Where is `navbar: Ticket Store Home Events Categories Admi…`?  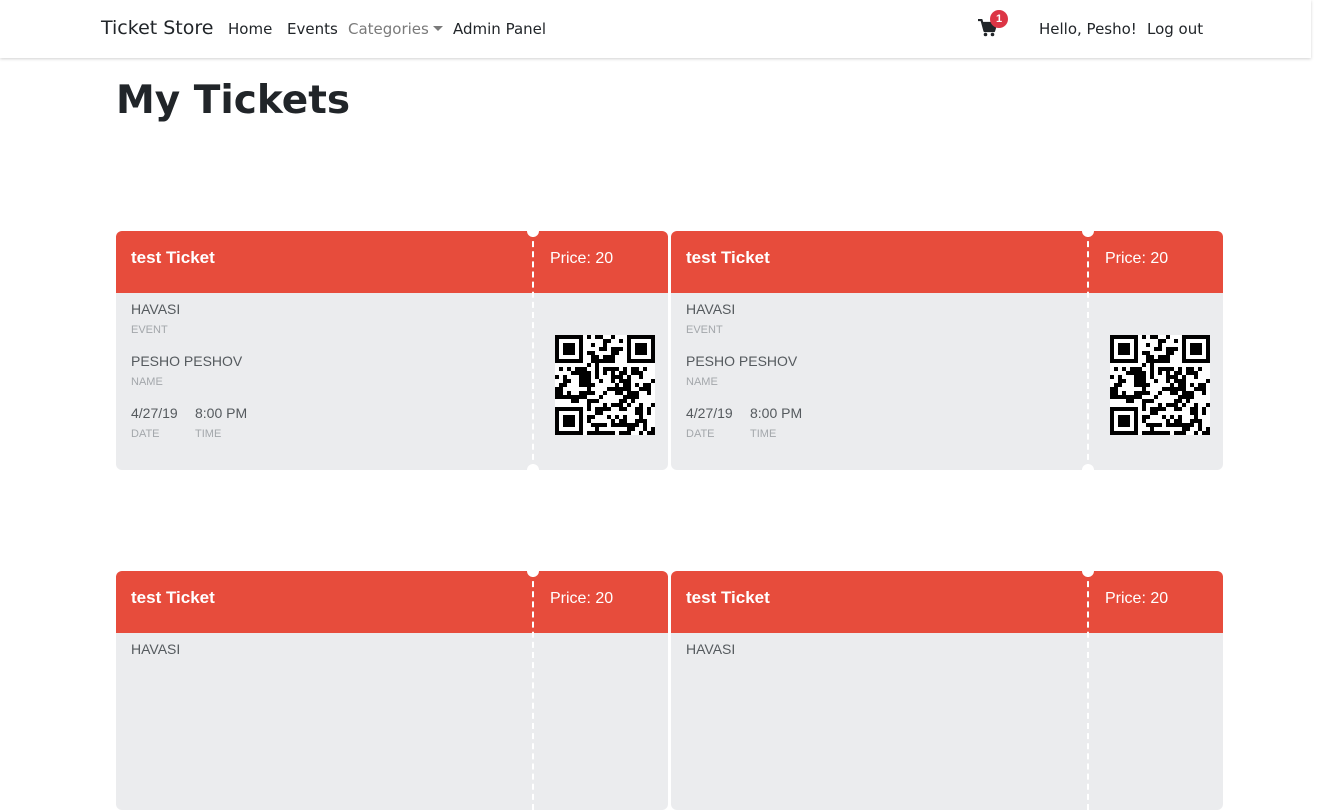 navbar: Ticket Store Home Events Categories Admi… is located at coordinates (655, 29).